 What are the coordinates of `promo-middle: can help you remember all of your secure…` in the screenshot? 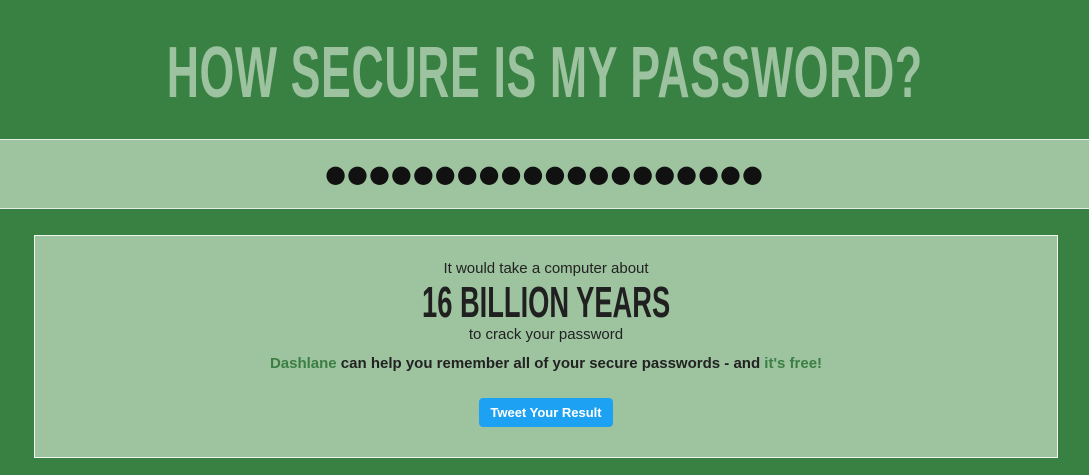 It's located at (550, 363).